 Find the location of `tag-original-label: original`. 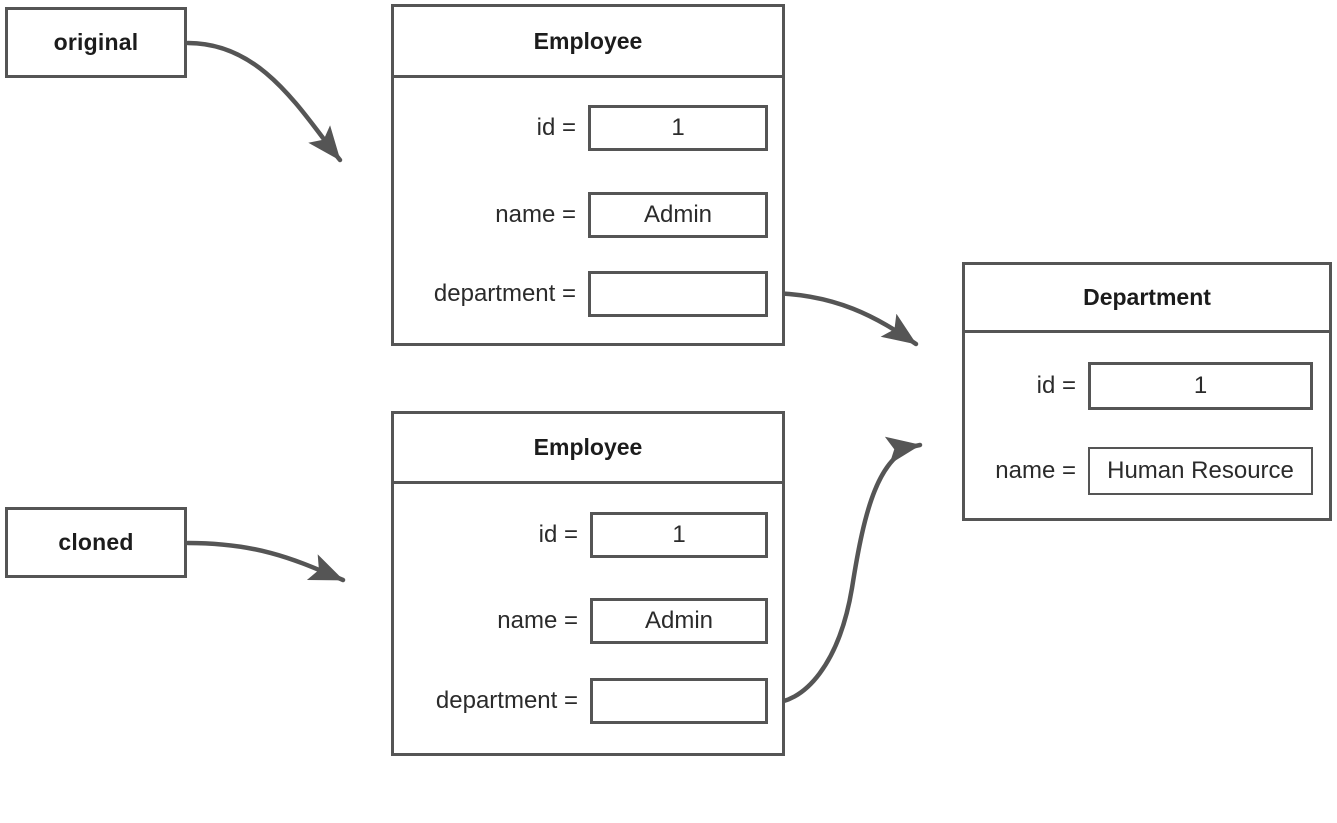

tag-original-label: original is located at coordinates (96, 42).